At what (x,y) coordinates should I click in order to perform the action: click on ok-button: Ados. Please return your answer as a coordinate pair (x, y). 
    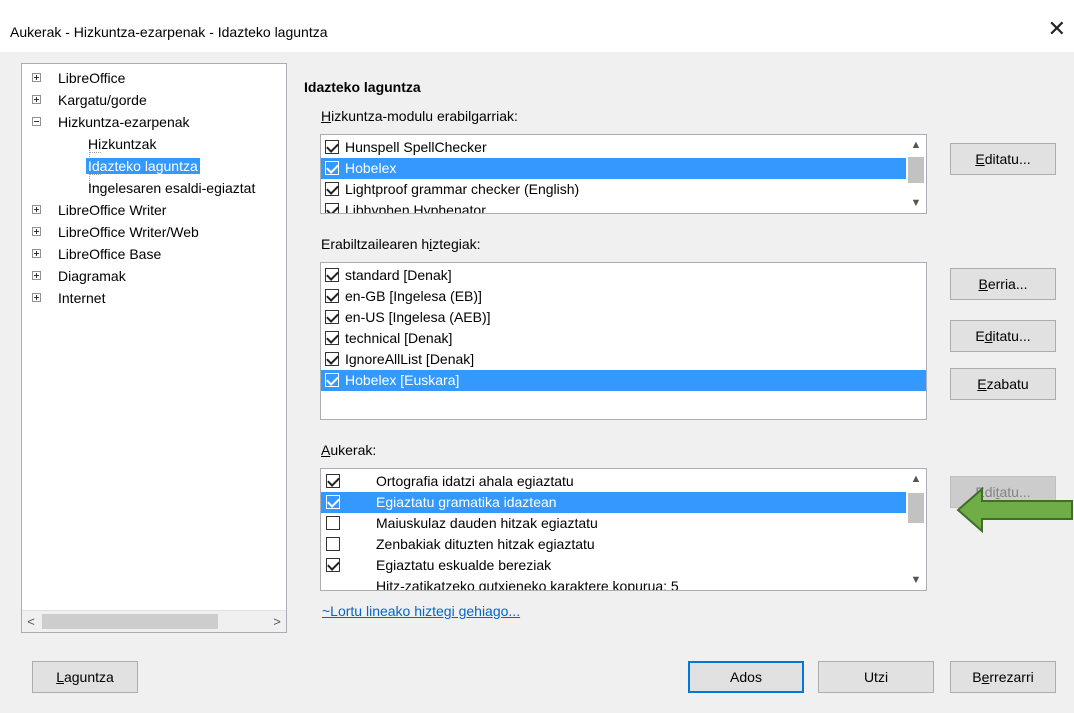
    Looking at the image, I should click on (746, 677).